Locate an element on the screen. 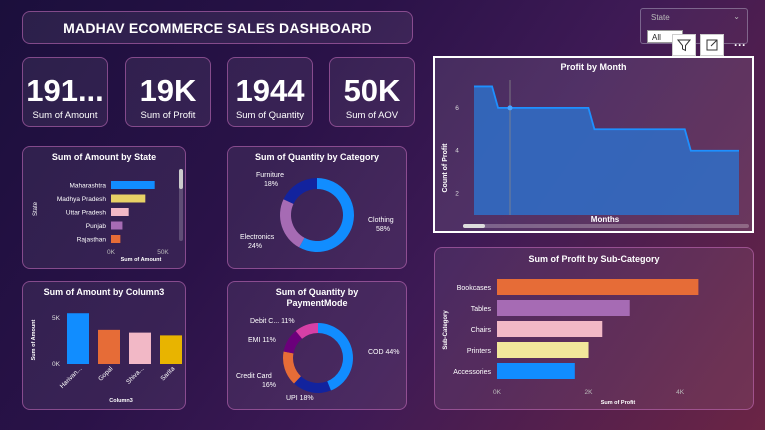  bar-label: Maharashtra is located at coordinates (88, 186).